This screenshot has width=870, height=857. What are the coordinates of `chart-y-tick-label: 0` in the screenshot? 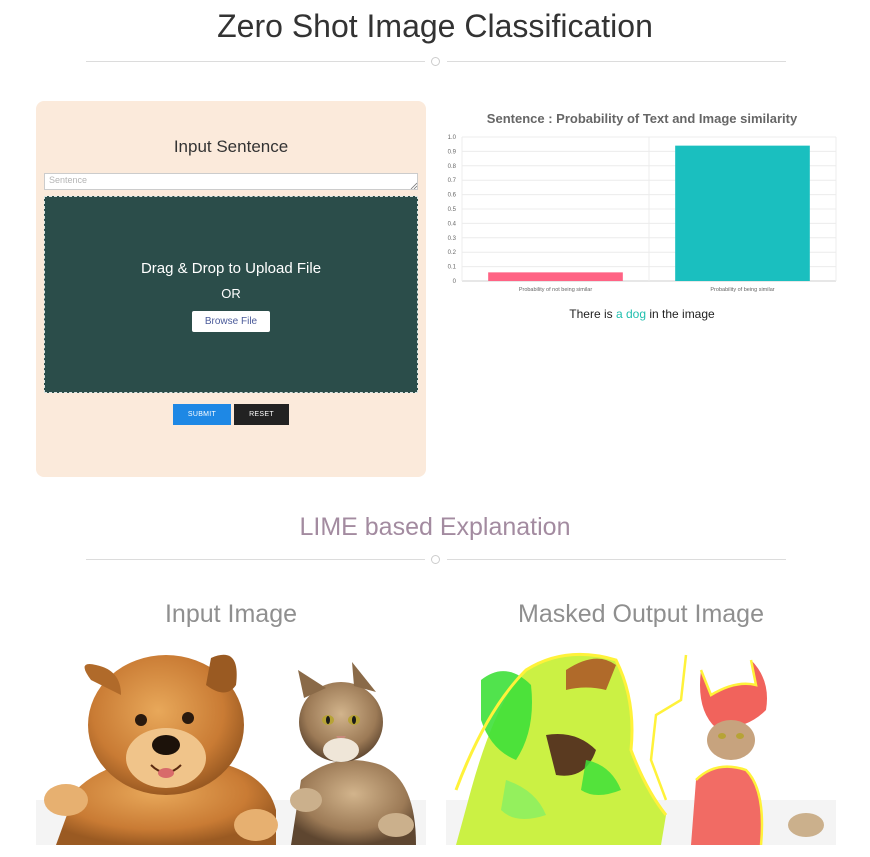 It's located at (455, 282).